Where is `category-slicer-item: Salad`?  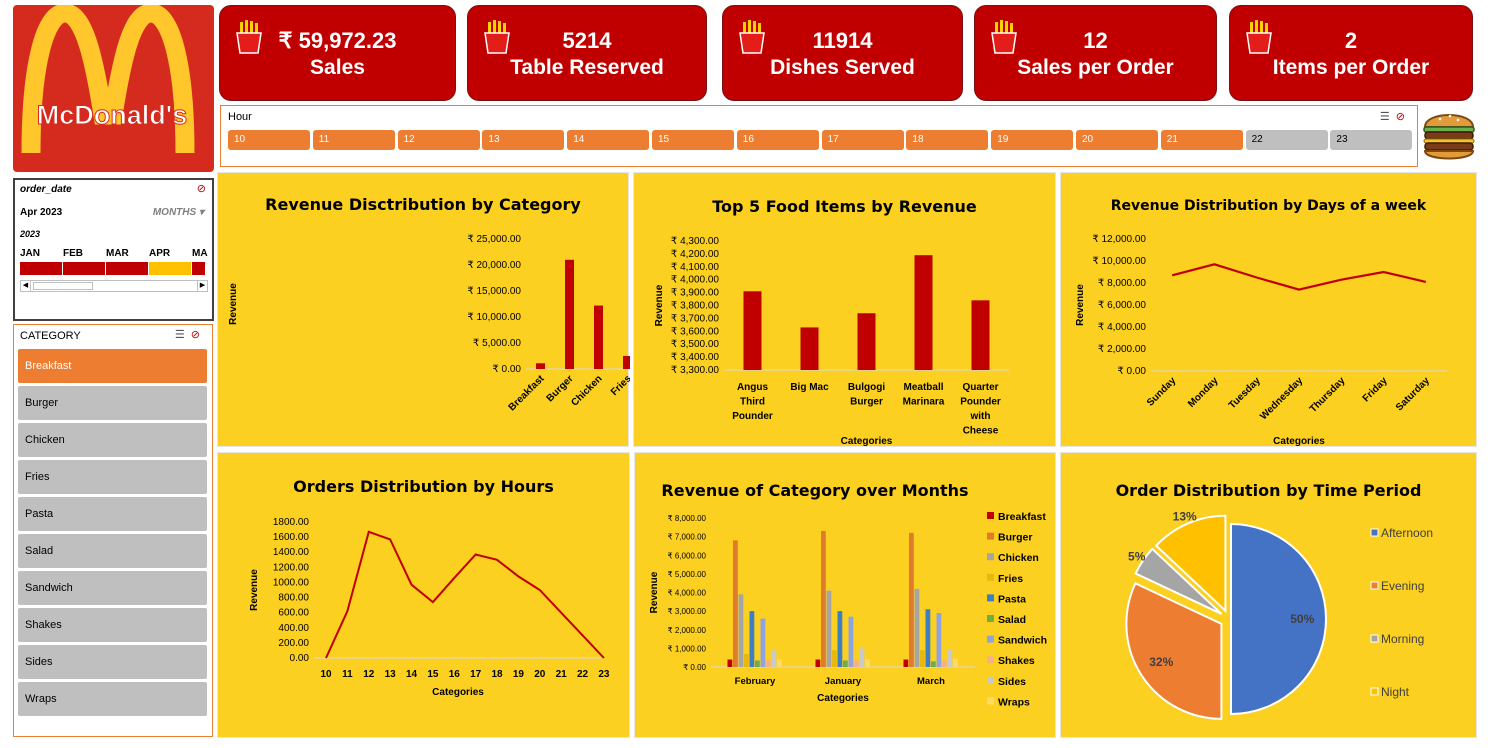
category-slicer-item: Salad is located at coordinates (112, 551).